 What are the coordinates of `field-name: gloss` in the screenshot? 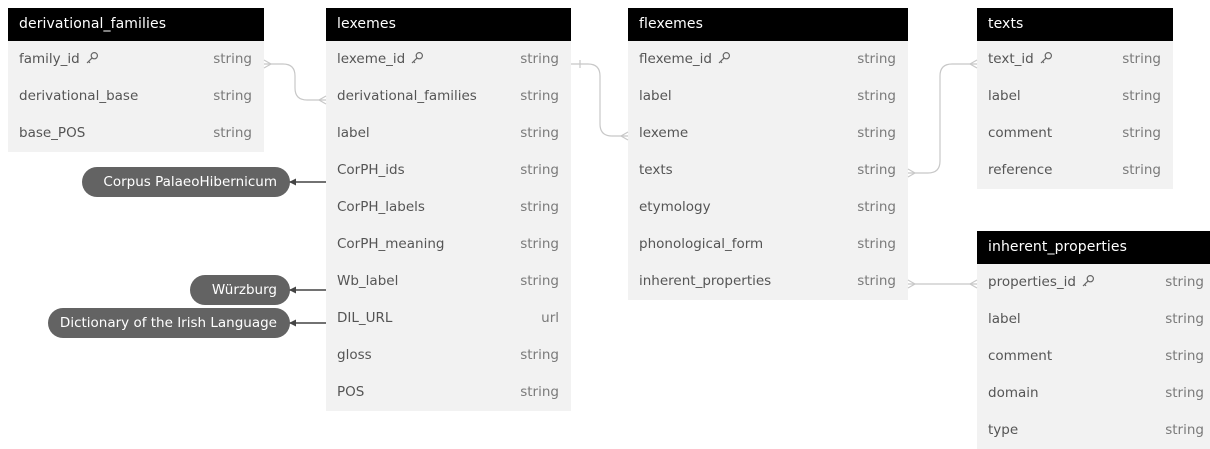 It's located at (354, 355).